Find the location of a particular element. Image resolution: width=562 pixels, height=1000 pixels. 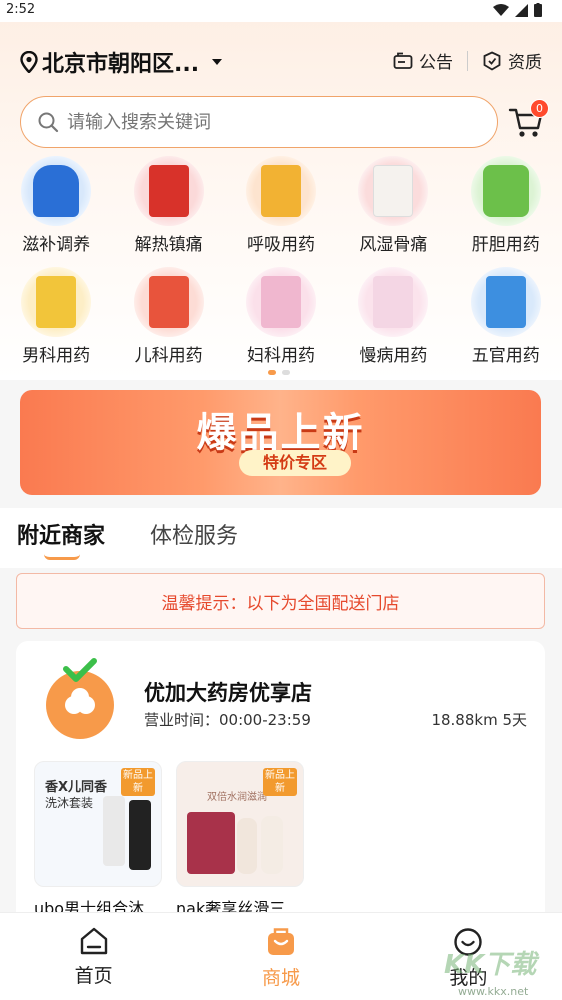

carousel-dot-active is located at coordinates (272, 372).